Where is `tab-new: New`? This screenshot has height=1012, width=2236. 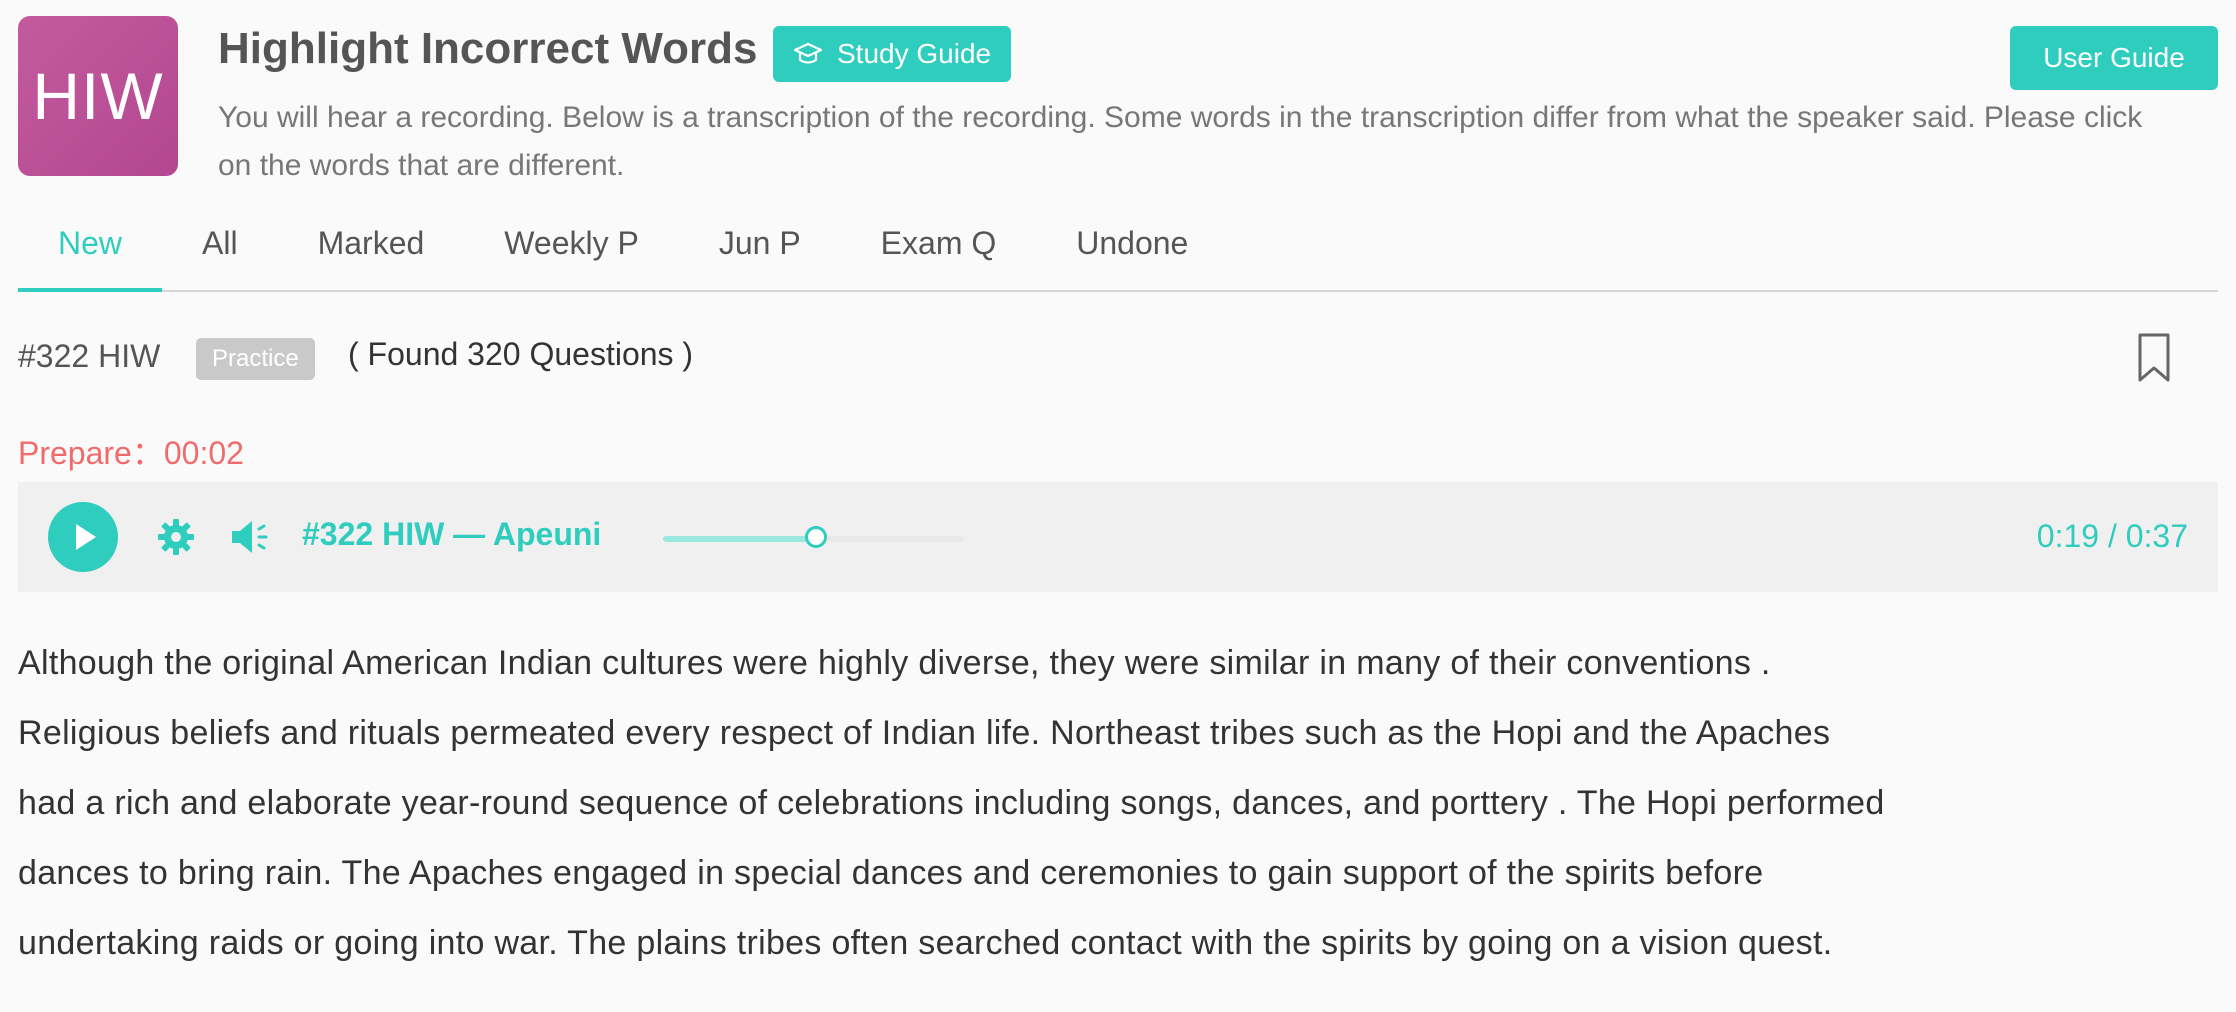 tab-new: New is located at coordinates (90, 251).